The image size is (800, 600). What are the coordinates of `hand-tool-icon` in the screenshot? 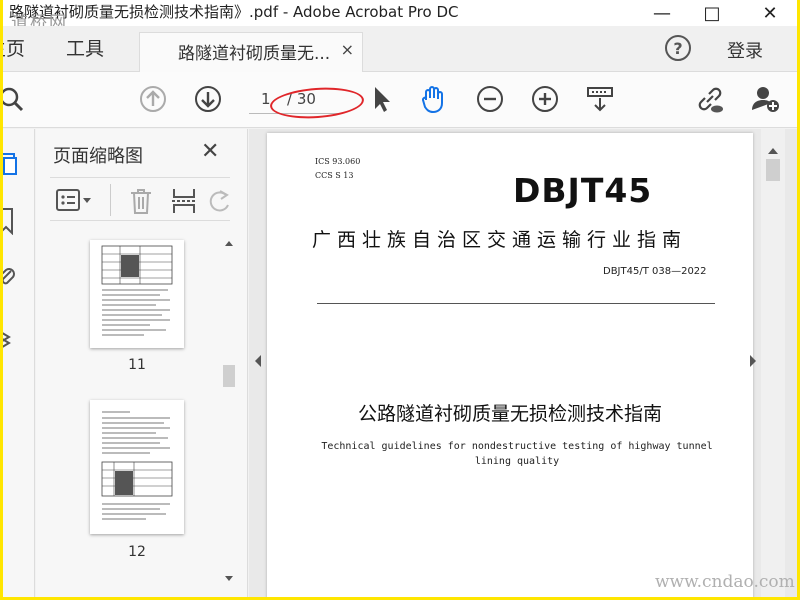 It's located at (434, 99).